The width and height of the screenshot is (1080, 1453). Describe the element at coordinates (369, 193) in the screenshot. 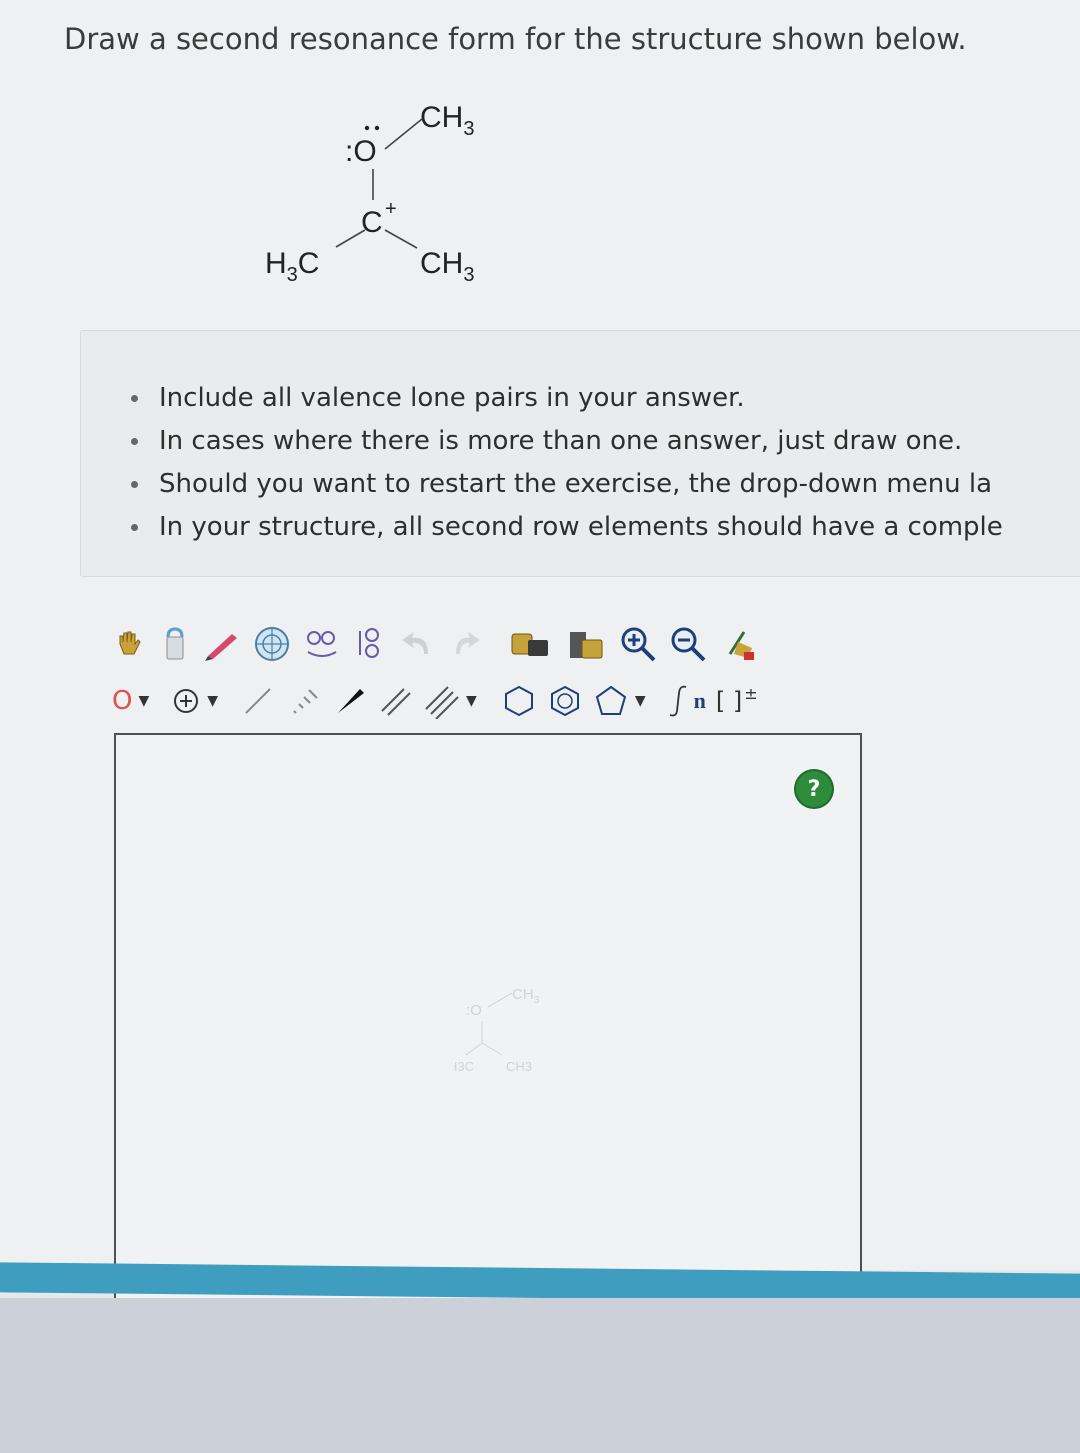

I see `molecule-structure: CH3 :O C + H3C CH3` at that location.